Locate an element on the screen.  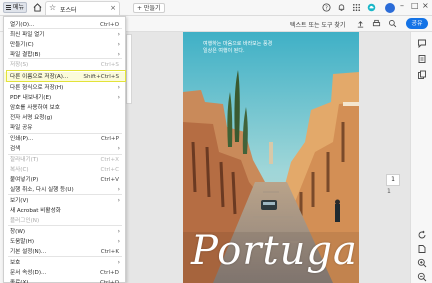
menu-item-shortcut: Ctrl+O is located at coordinates (109, 25).